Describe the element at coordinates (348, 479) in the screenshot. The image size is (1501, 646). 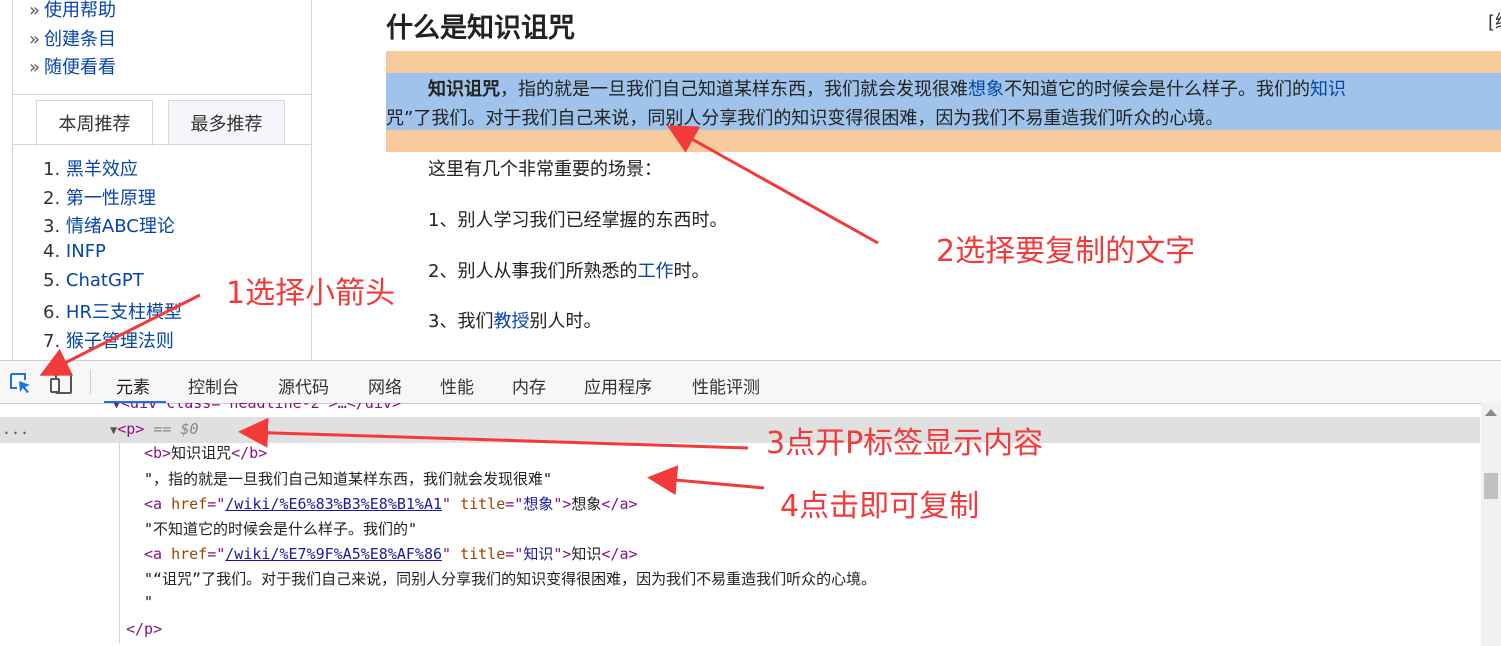
I see `text-node: "，指的就是一旦我们自己知道某样东西，我们就会发现很难"` at that location.